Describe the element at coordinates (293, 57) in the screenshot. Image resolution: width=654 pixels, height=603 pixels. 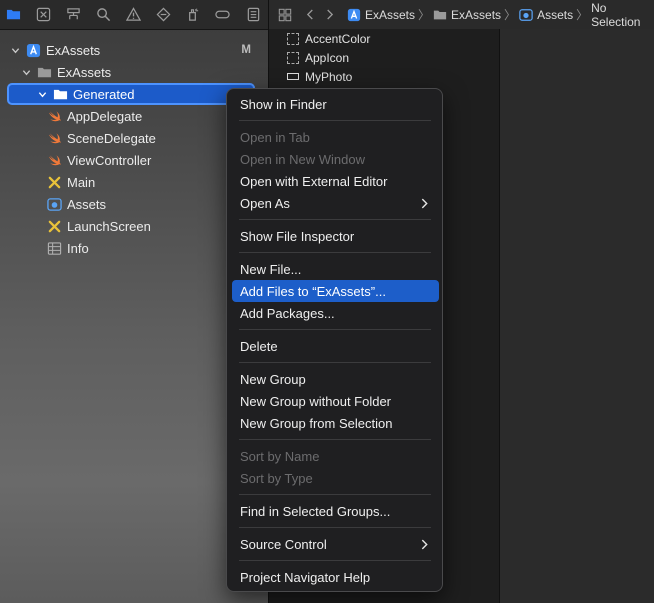
I see `app-icon-set-icon` at that location.